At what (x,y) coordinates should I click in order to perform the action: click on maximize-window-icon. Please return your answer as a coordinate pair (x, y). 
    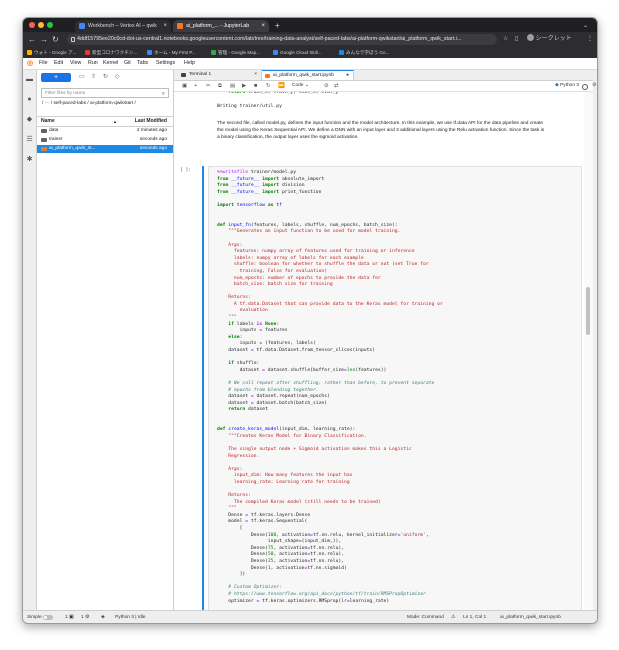
    Looking at the image, I should click on (50, 25).